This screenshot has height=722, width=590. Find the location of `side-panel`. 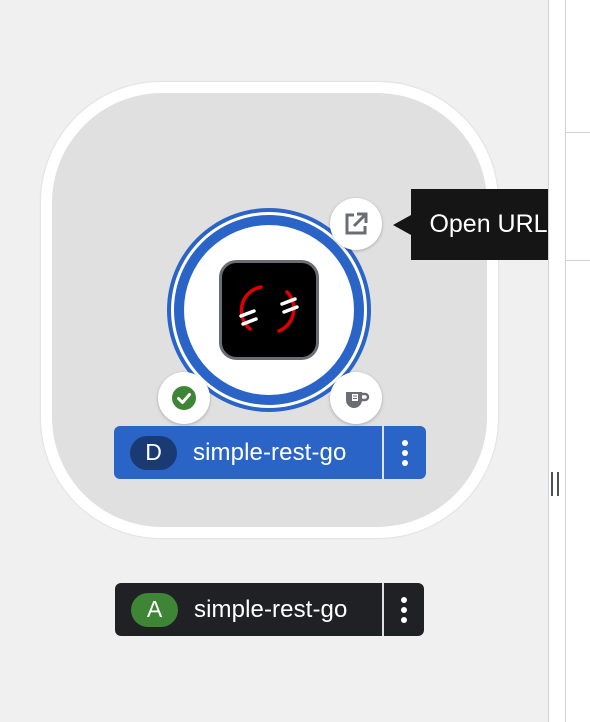

side-panel is located at coordinates (569, 361).